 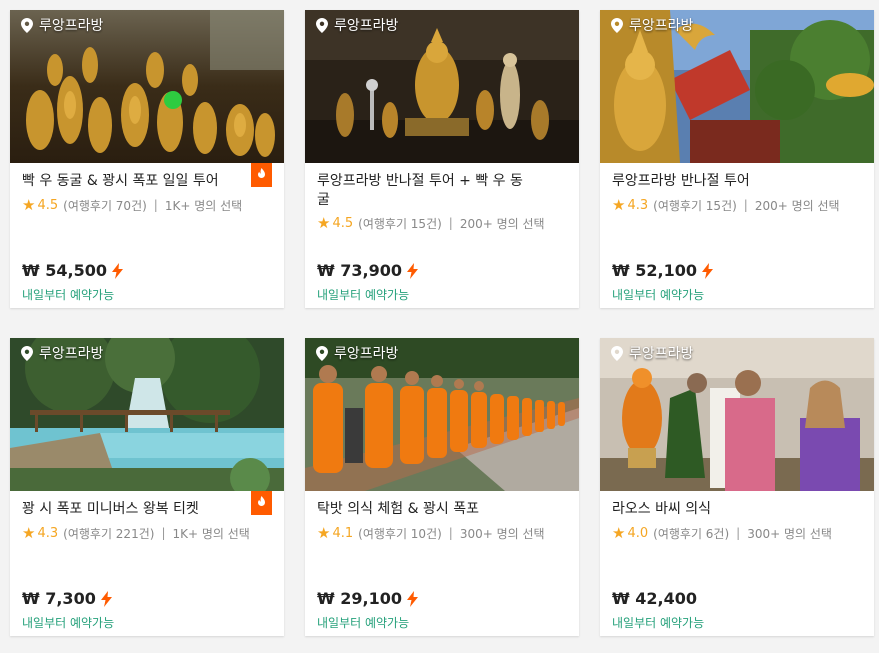 I want to click on rating-row: ★ 4.1 (여행후기 10건) | 300+ 명의 선택, so click(x=431, y=533).